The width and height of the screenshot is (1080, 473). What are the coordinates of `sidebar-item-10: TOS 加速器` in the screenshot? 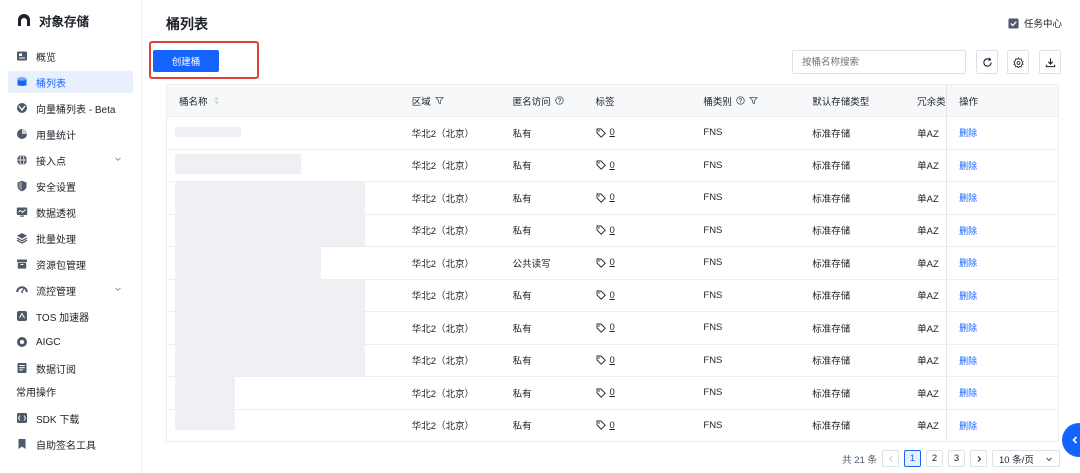 It's located at (70, 316).